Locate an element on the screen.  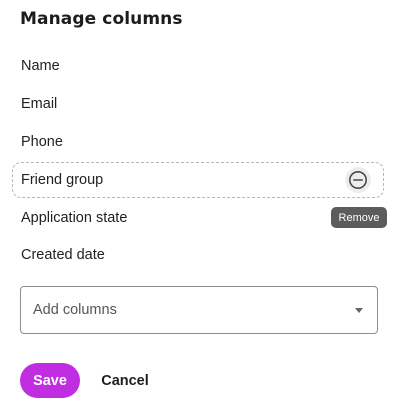
dialog-title: Manage columns is located at coordinates (101, 19).